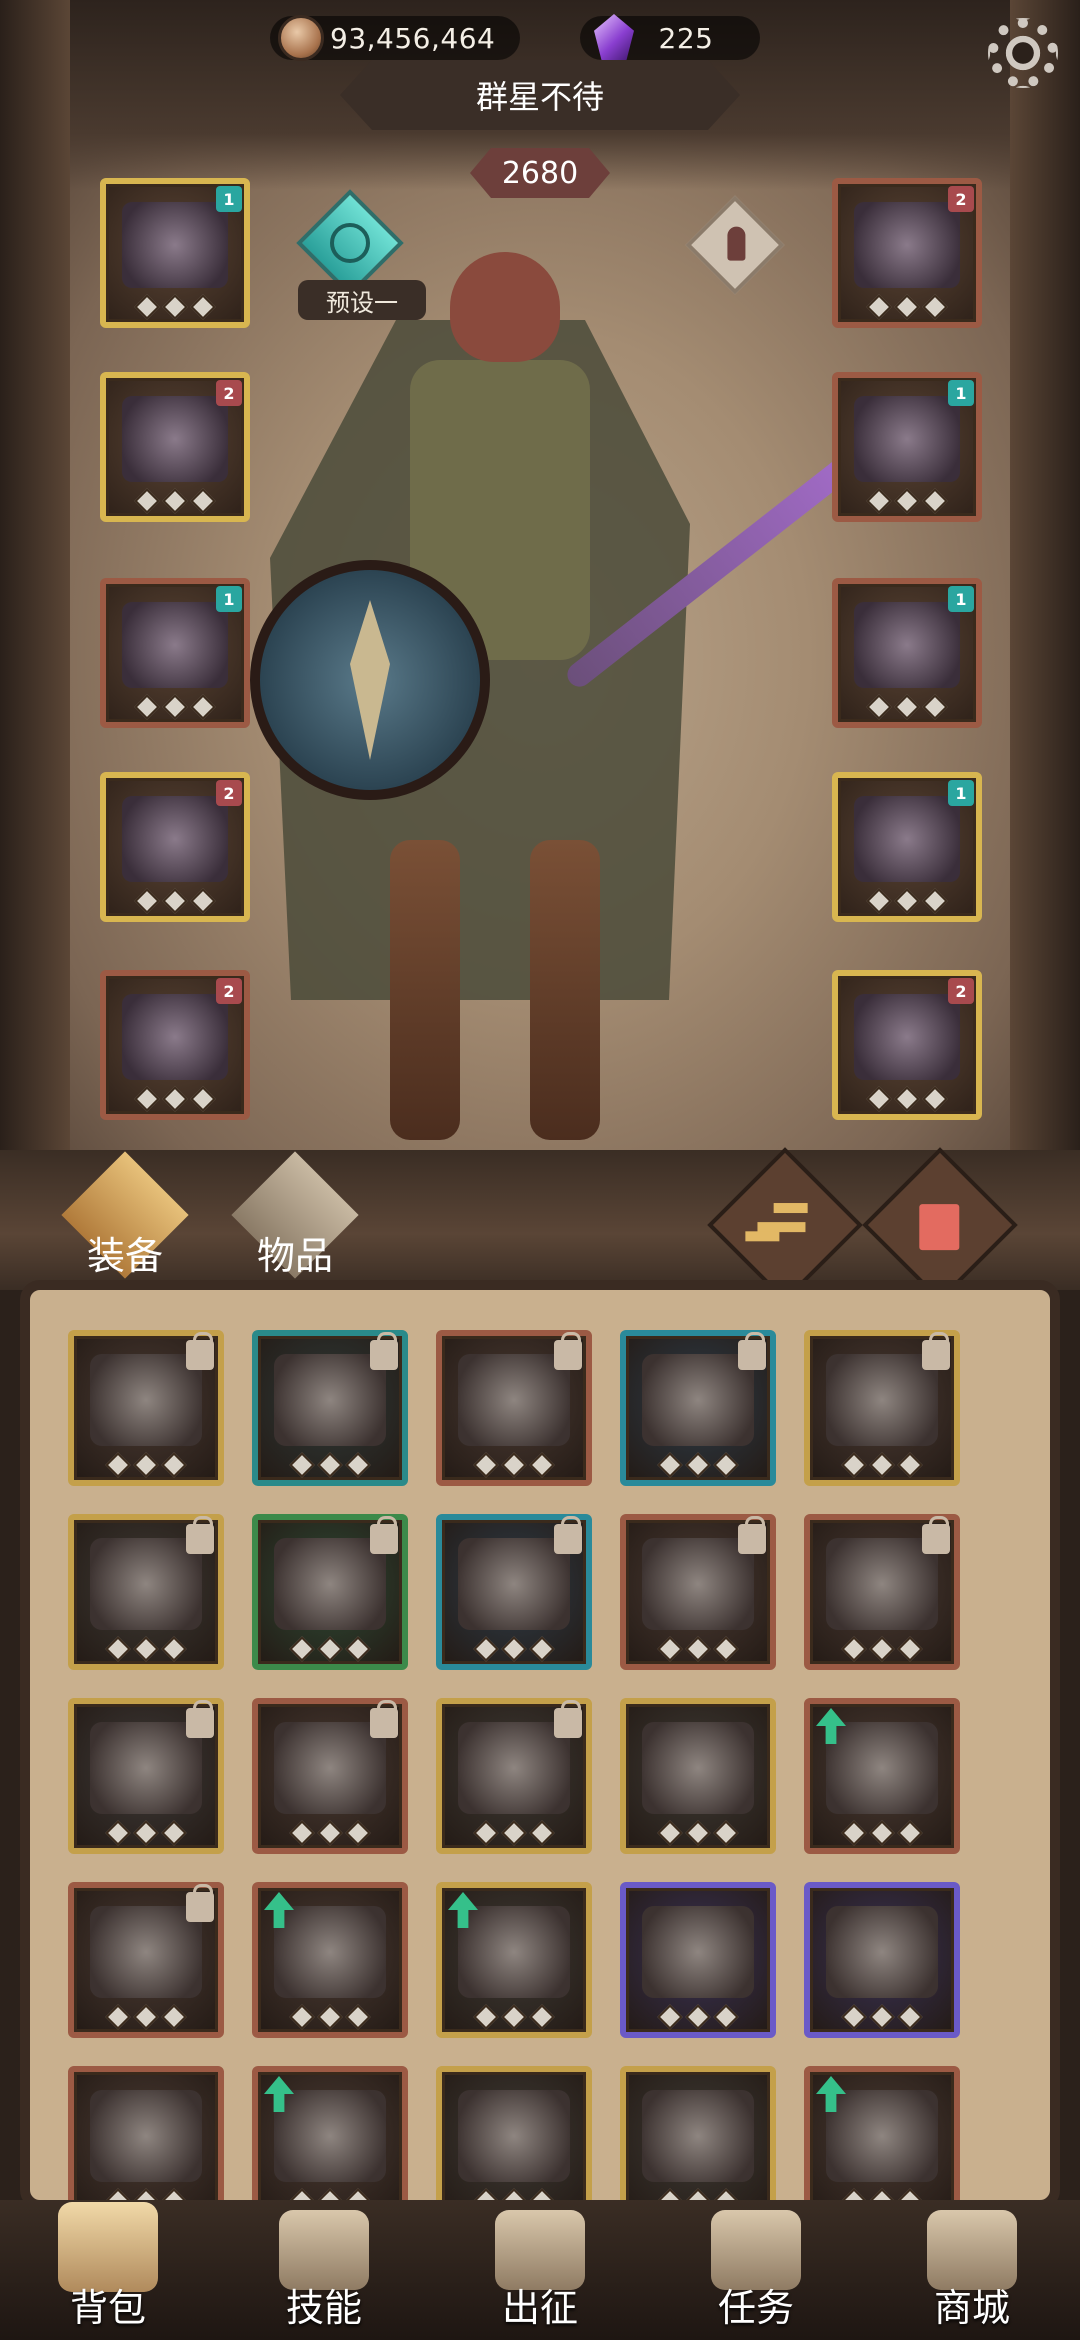 The width and height of the screenshot is (1080, 2340). I want to click on nav-expedition: 出征, so click(540, 2270).